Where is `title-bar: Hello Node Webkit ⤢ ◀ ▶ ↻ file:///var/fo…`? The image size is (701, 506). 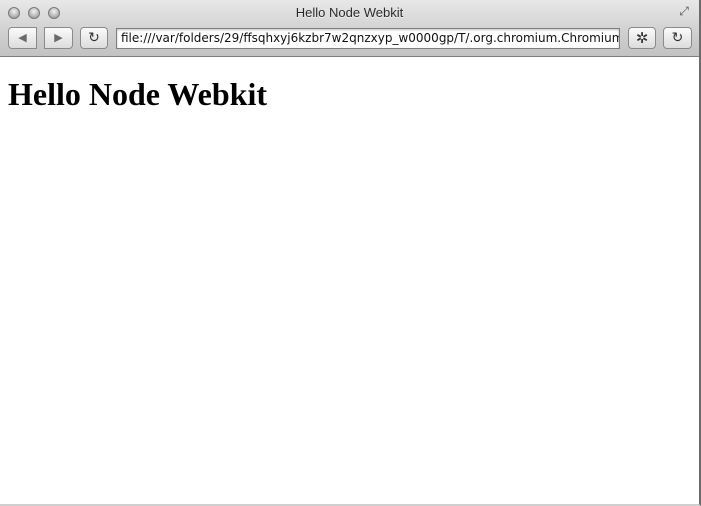
title-bar: Hello Node Webkit ⤢ ◀ ▶ ↻ file:///var/fo… is located at coordinates (349, 28).